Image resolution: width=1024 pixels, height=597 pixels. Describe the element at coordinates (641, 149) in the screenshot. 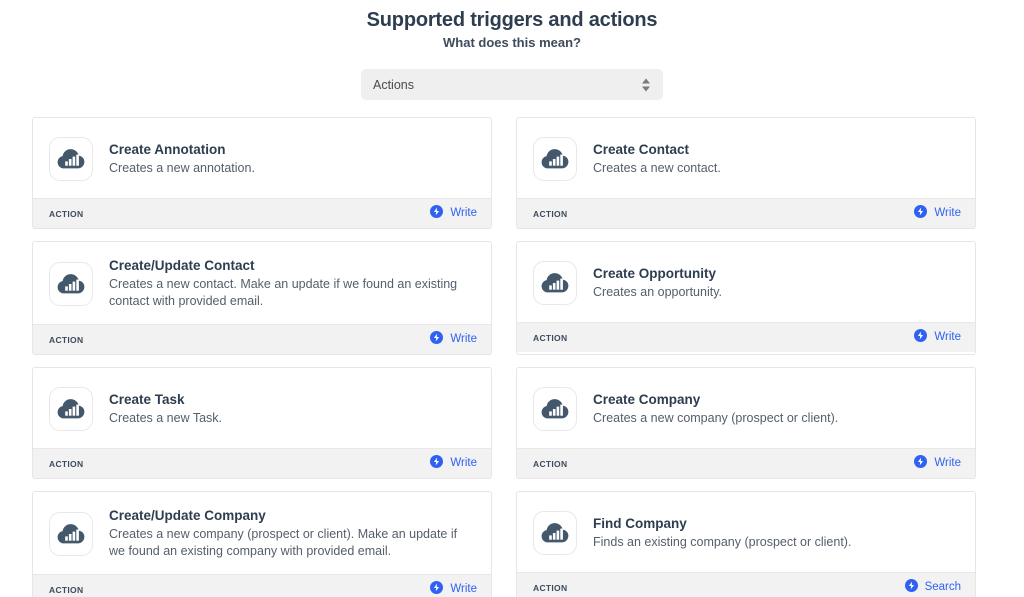

I see `action-card-title: Create Contact` at that location.